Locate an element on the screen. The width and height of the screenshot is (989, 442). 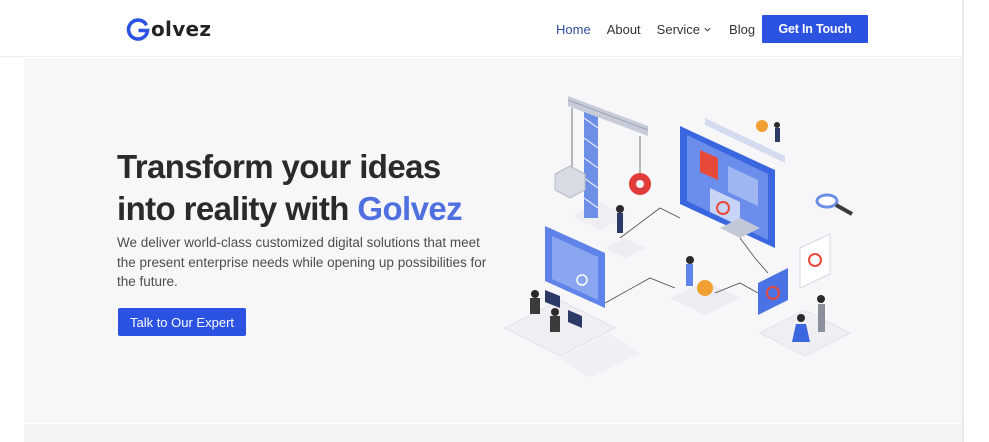
nav-service: Service is located at coordinates (684, 29).